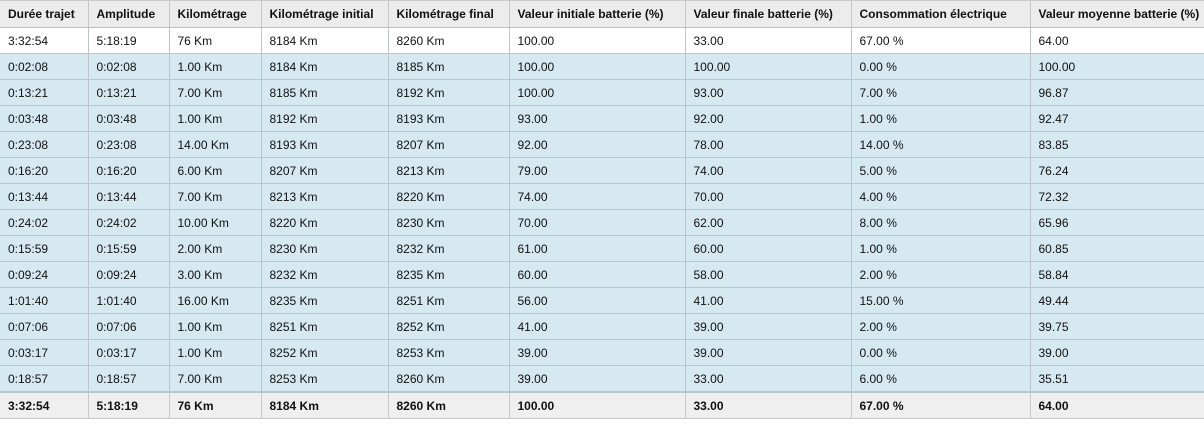  I want to click on cell-valeur-moyenne-batterie: 39.75, so click(1117, 326).